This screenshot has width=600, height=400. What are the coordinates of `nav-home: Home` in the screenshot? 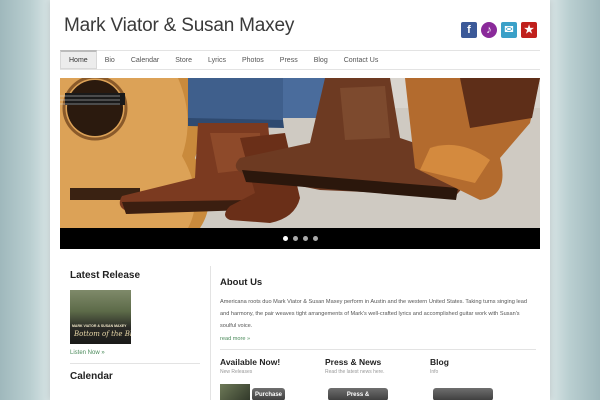 It's located at (78, 59).